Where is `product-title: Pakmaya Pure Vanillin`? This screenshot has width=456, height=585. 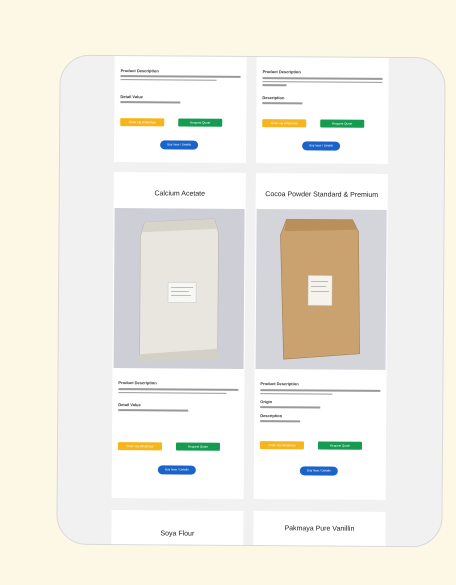 product-title: Pakmaya Pure Vanillin is located at coordinates (319, 529).